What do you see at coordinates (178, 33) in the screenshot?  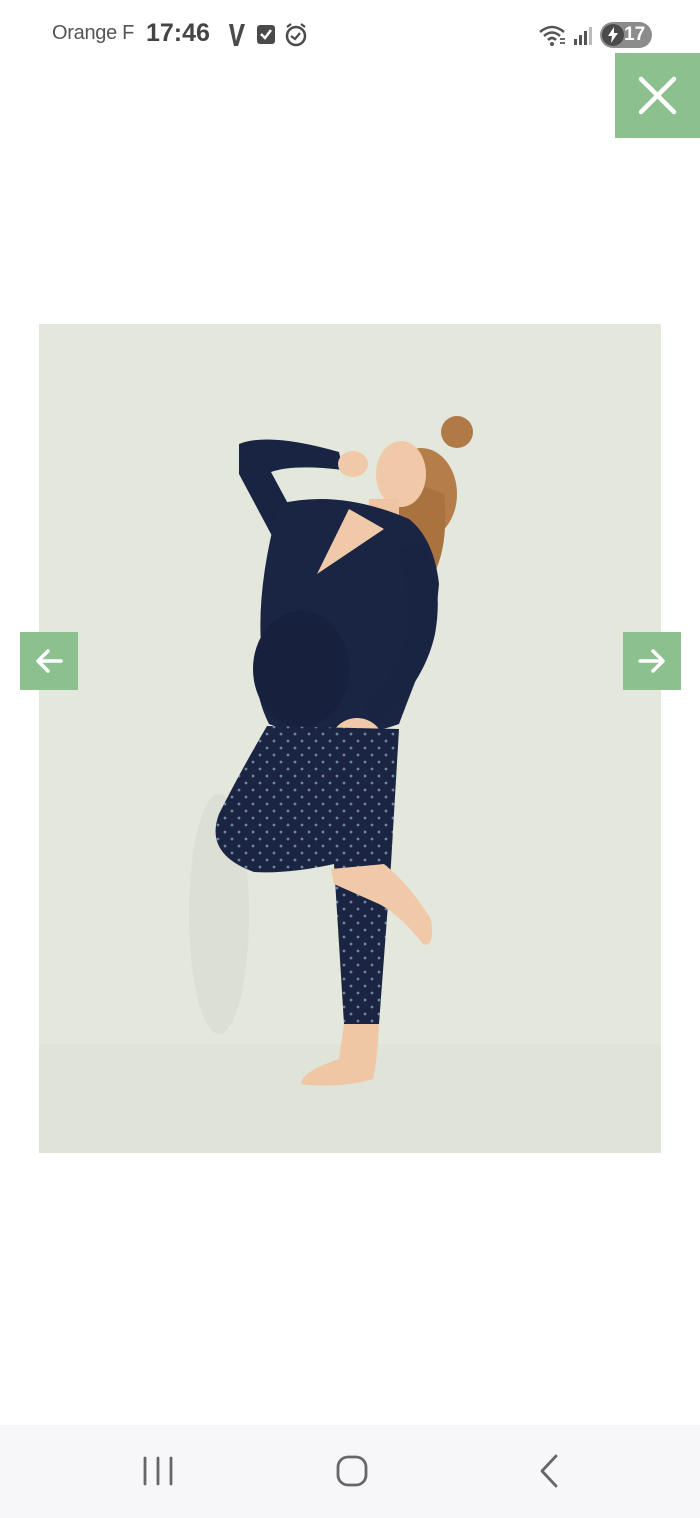 I see `status-time: 17:46` at bounding box center [178, 33].